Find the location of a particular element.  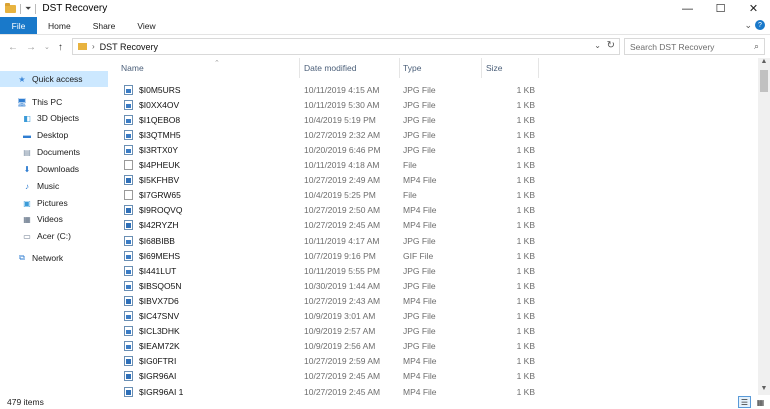

customize-toolbar-icon: ⏷ is located at coordinates (28, 9).